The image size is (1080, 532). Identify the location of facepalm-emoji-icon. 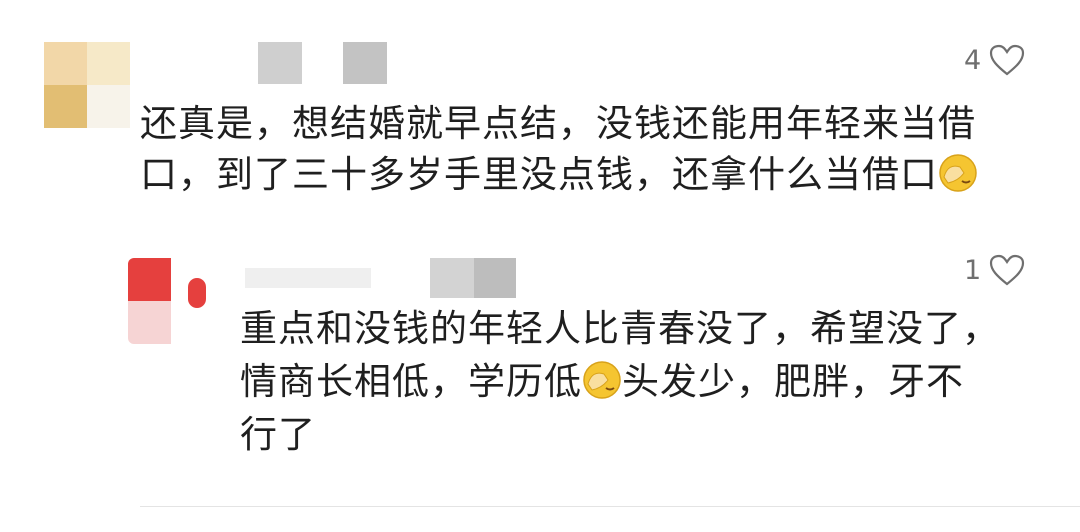
(602, 380).